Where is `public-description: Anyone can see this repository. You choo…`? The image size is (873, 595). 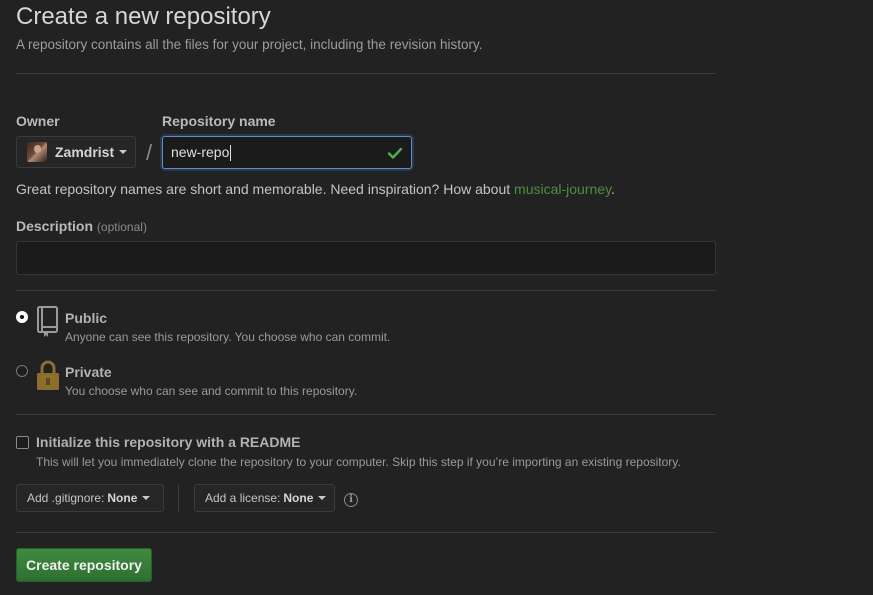 public-description: Anyone can see this repository. You choo… is located at coordinates (228, 337).